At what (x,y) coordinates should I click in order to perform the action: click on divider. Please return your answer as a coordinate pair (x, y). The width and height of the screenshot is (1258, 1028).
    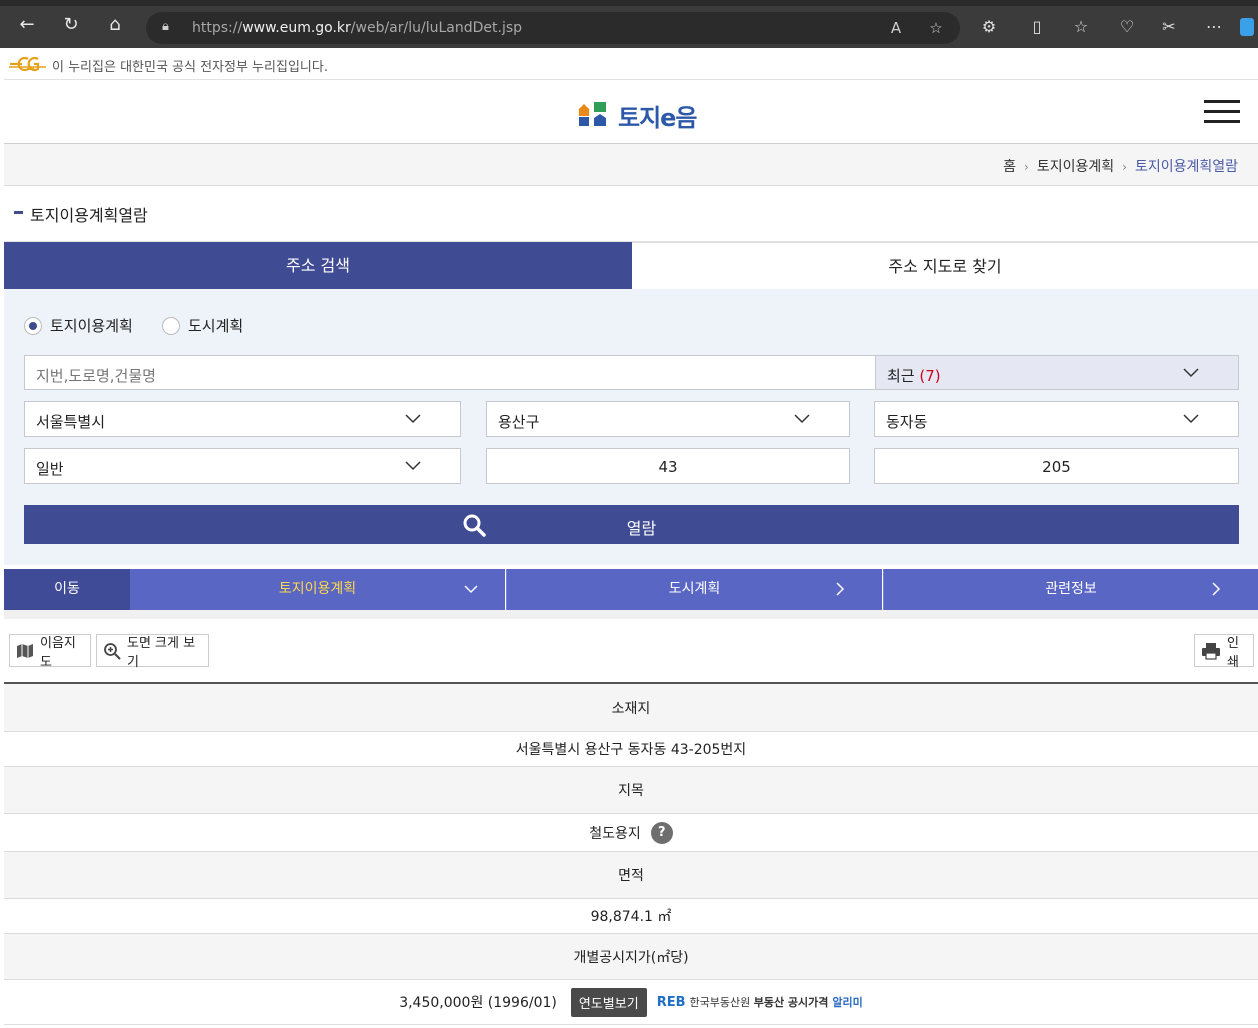
    Looking at the image, I should click on (631, 614).